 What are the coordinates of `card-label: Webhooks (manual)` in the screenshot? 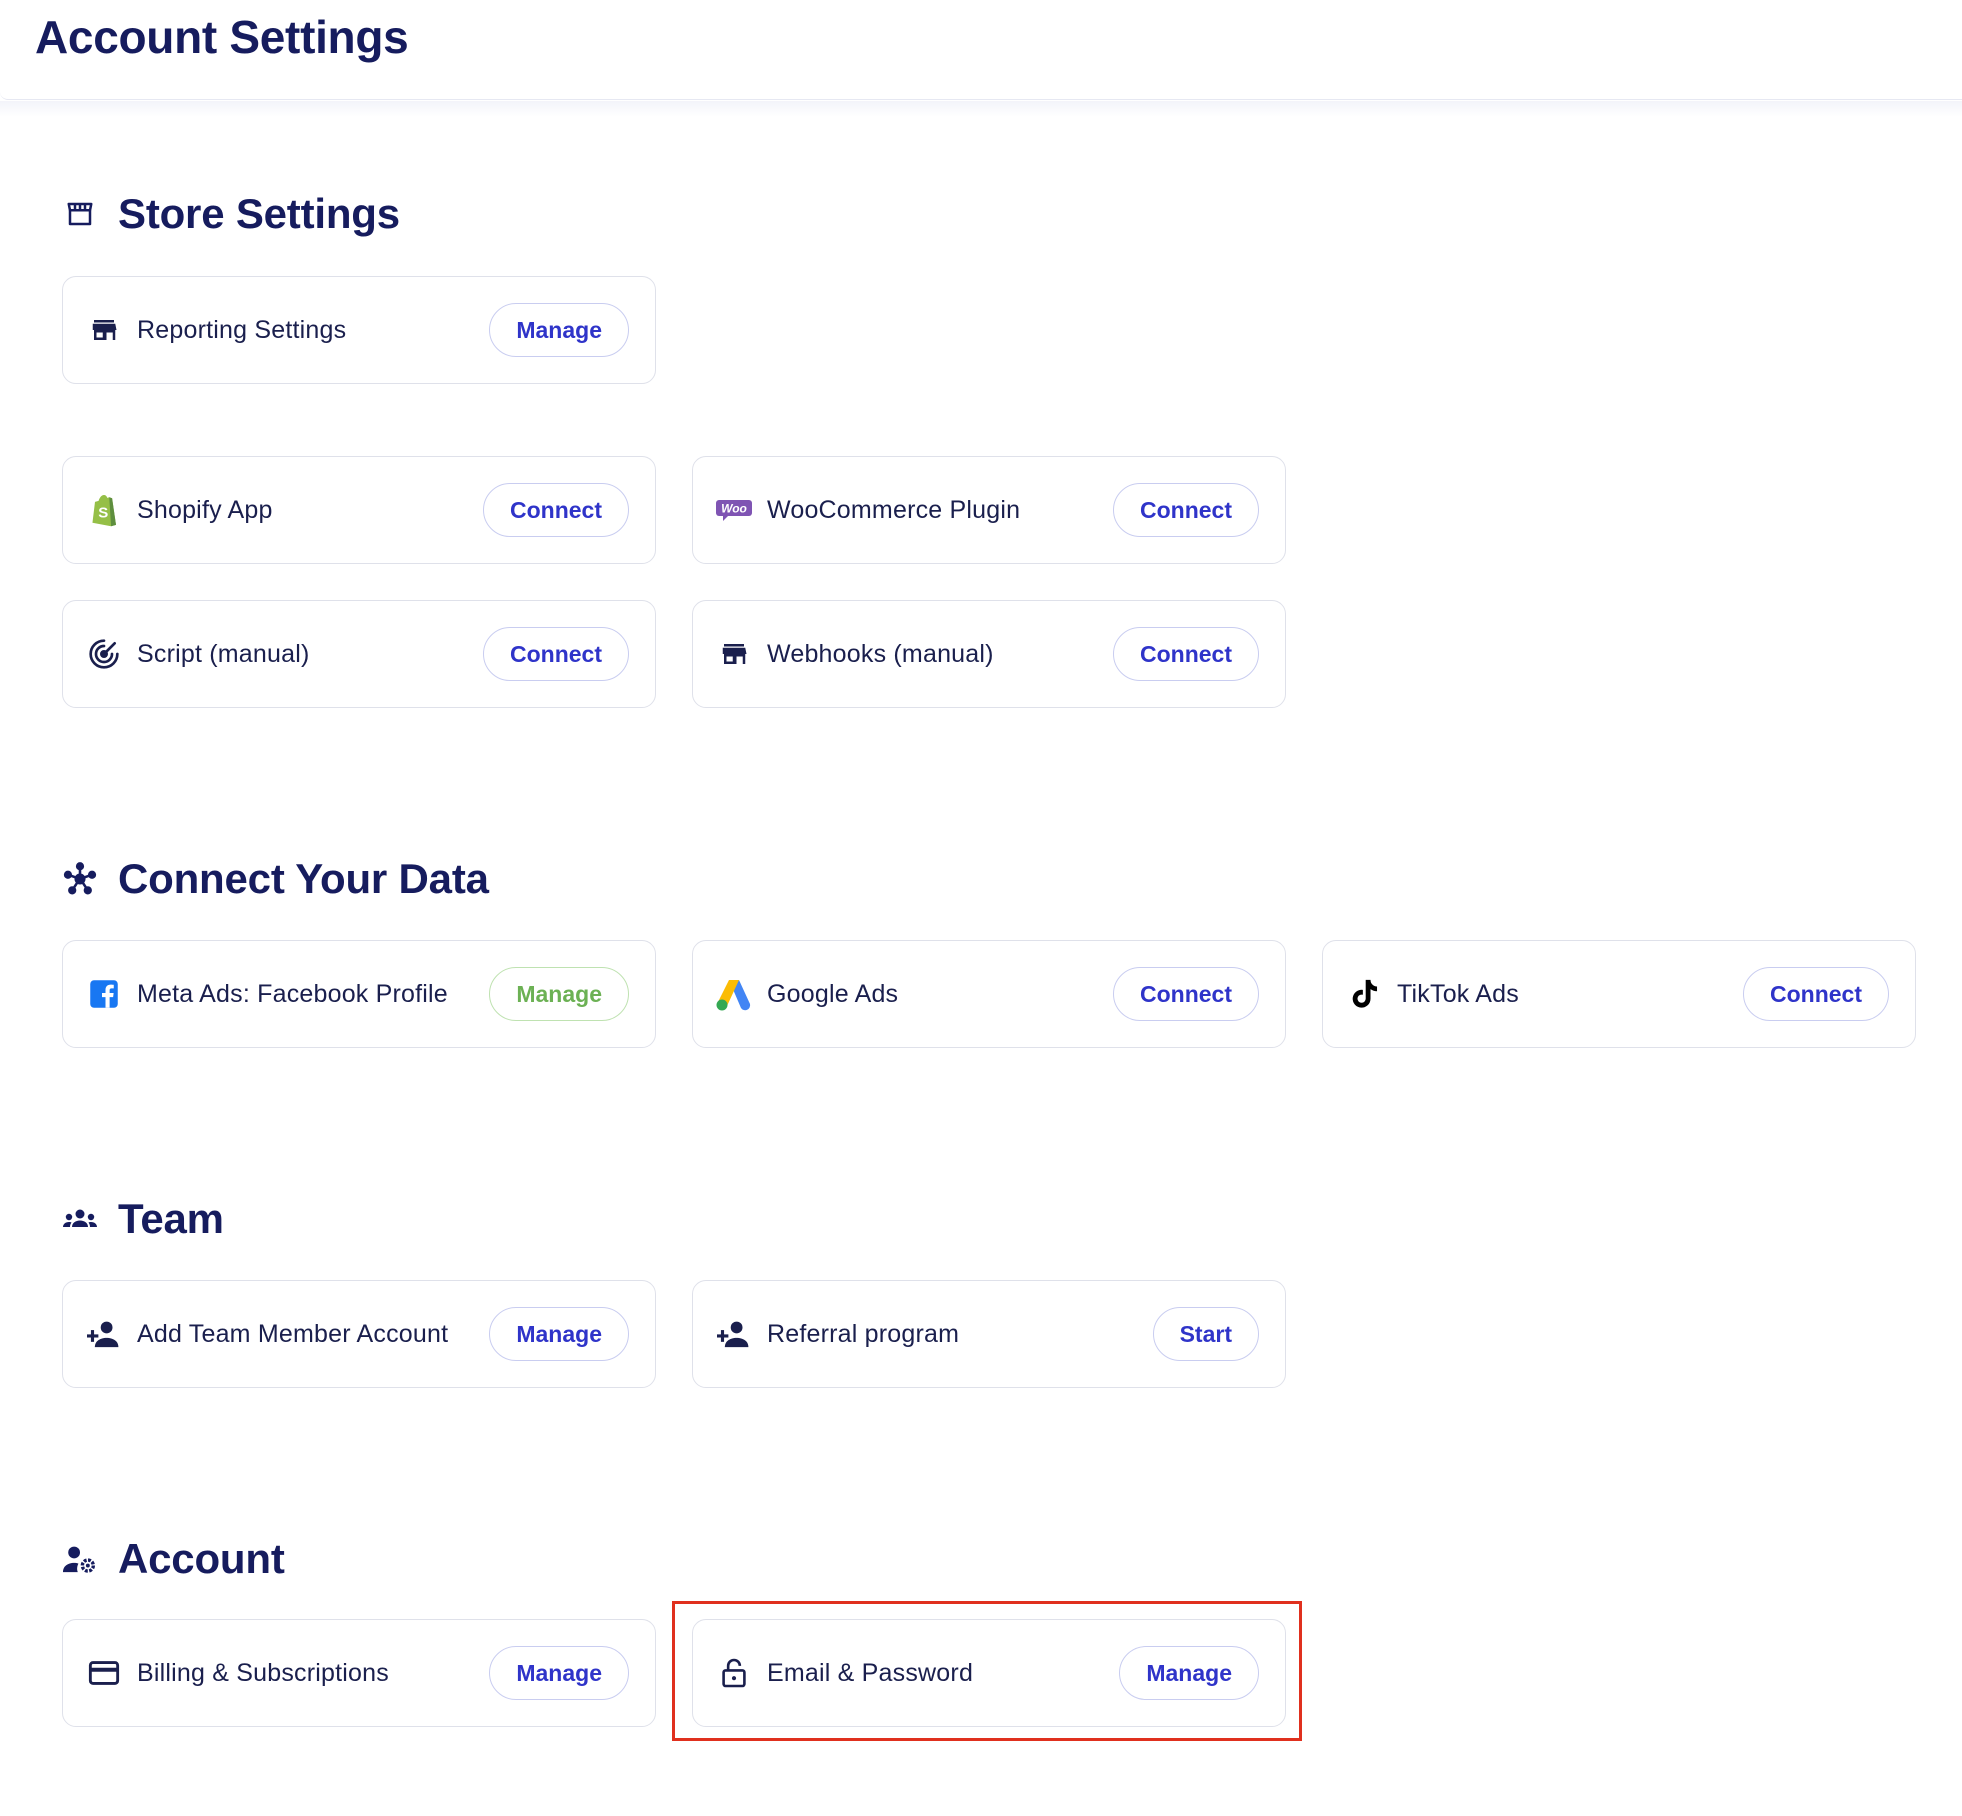 It's located at (880, 653).